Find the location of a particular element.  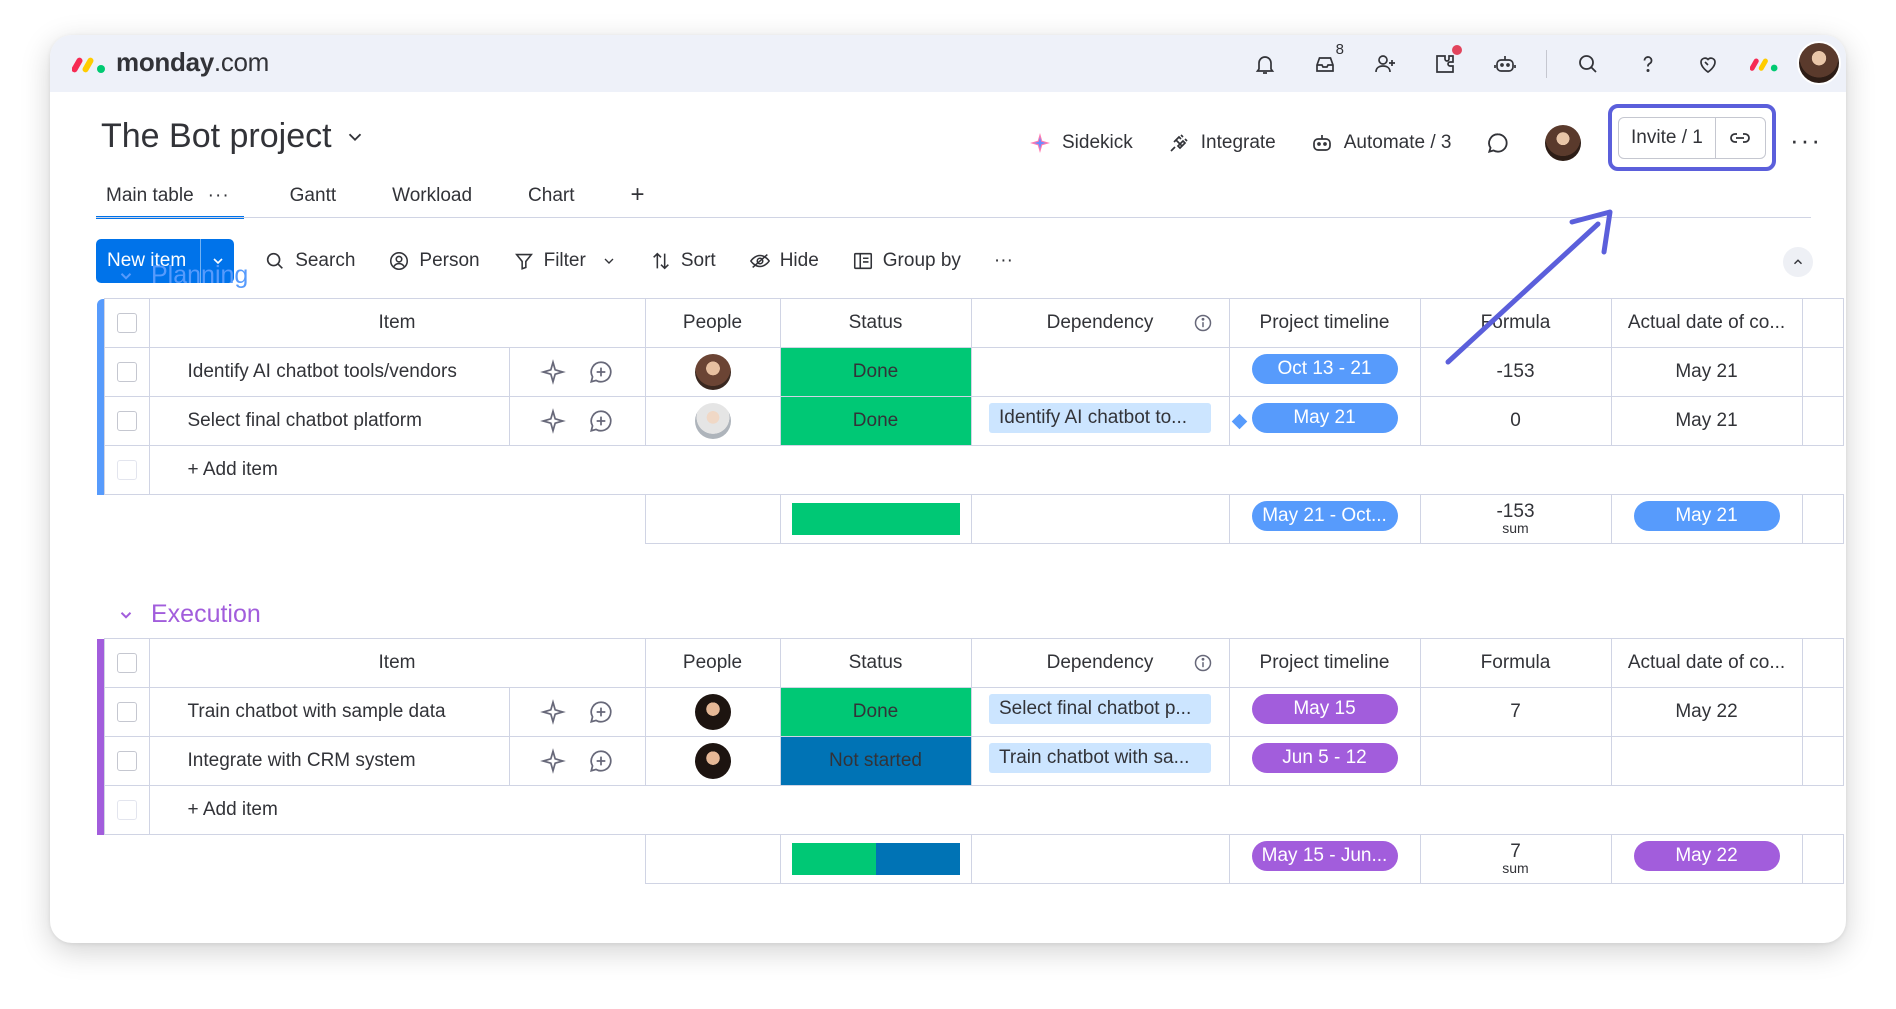

tab-options-dots: ··· is located at coordinates (219, 196).